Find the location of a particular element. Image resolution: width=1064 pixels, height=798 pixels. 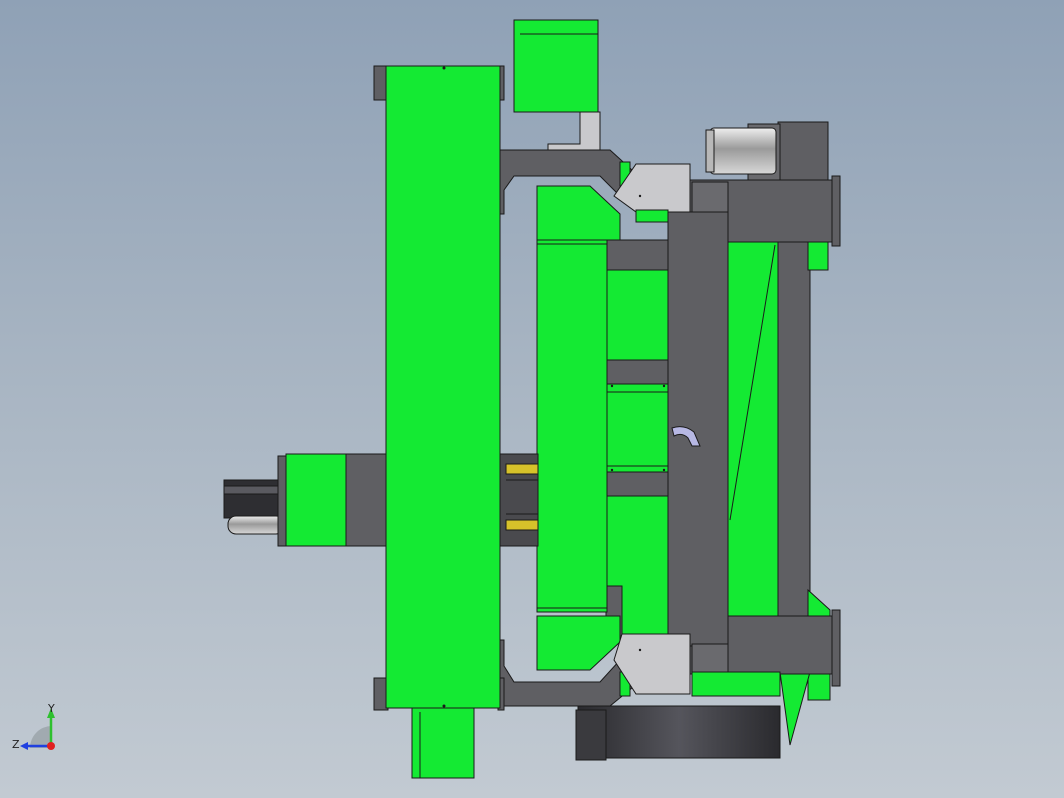

bottom-motor-block is located at coordinates (443, 743).